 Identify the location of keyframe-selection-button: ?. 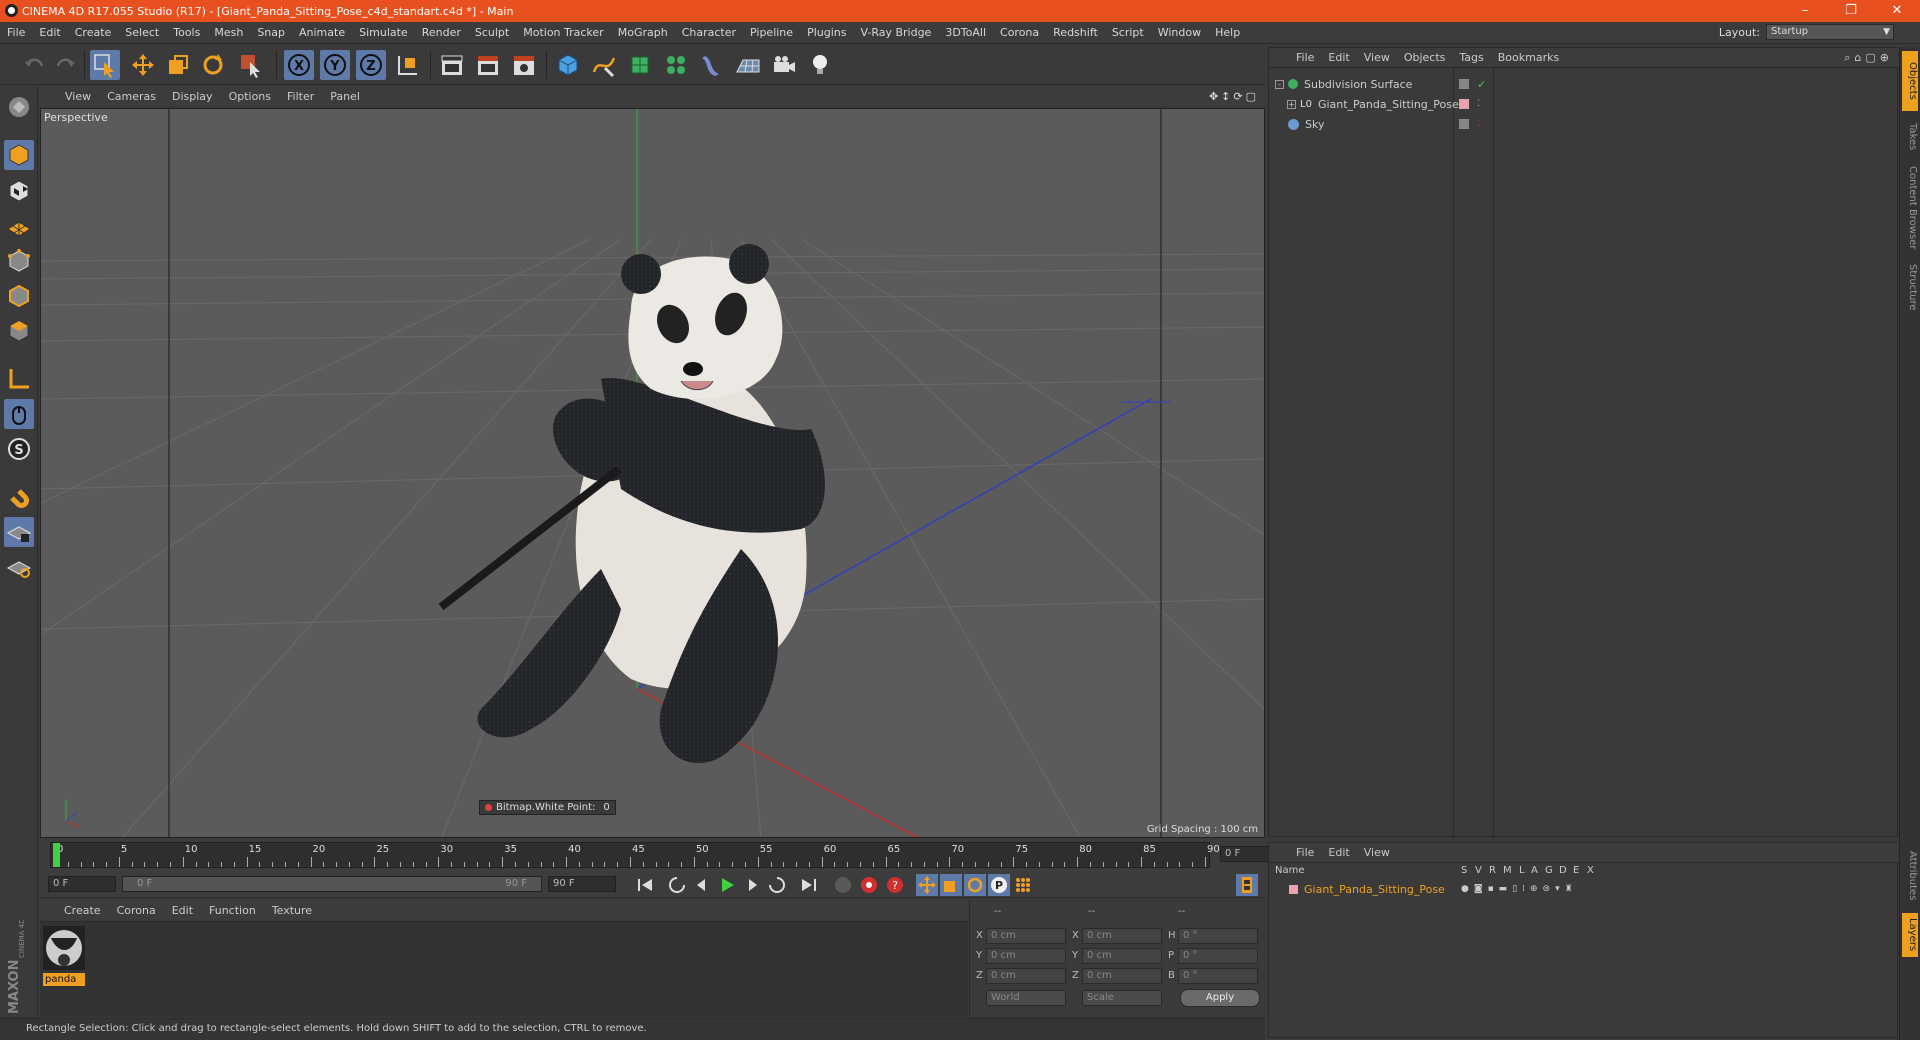
(895, 885).